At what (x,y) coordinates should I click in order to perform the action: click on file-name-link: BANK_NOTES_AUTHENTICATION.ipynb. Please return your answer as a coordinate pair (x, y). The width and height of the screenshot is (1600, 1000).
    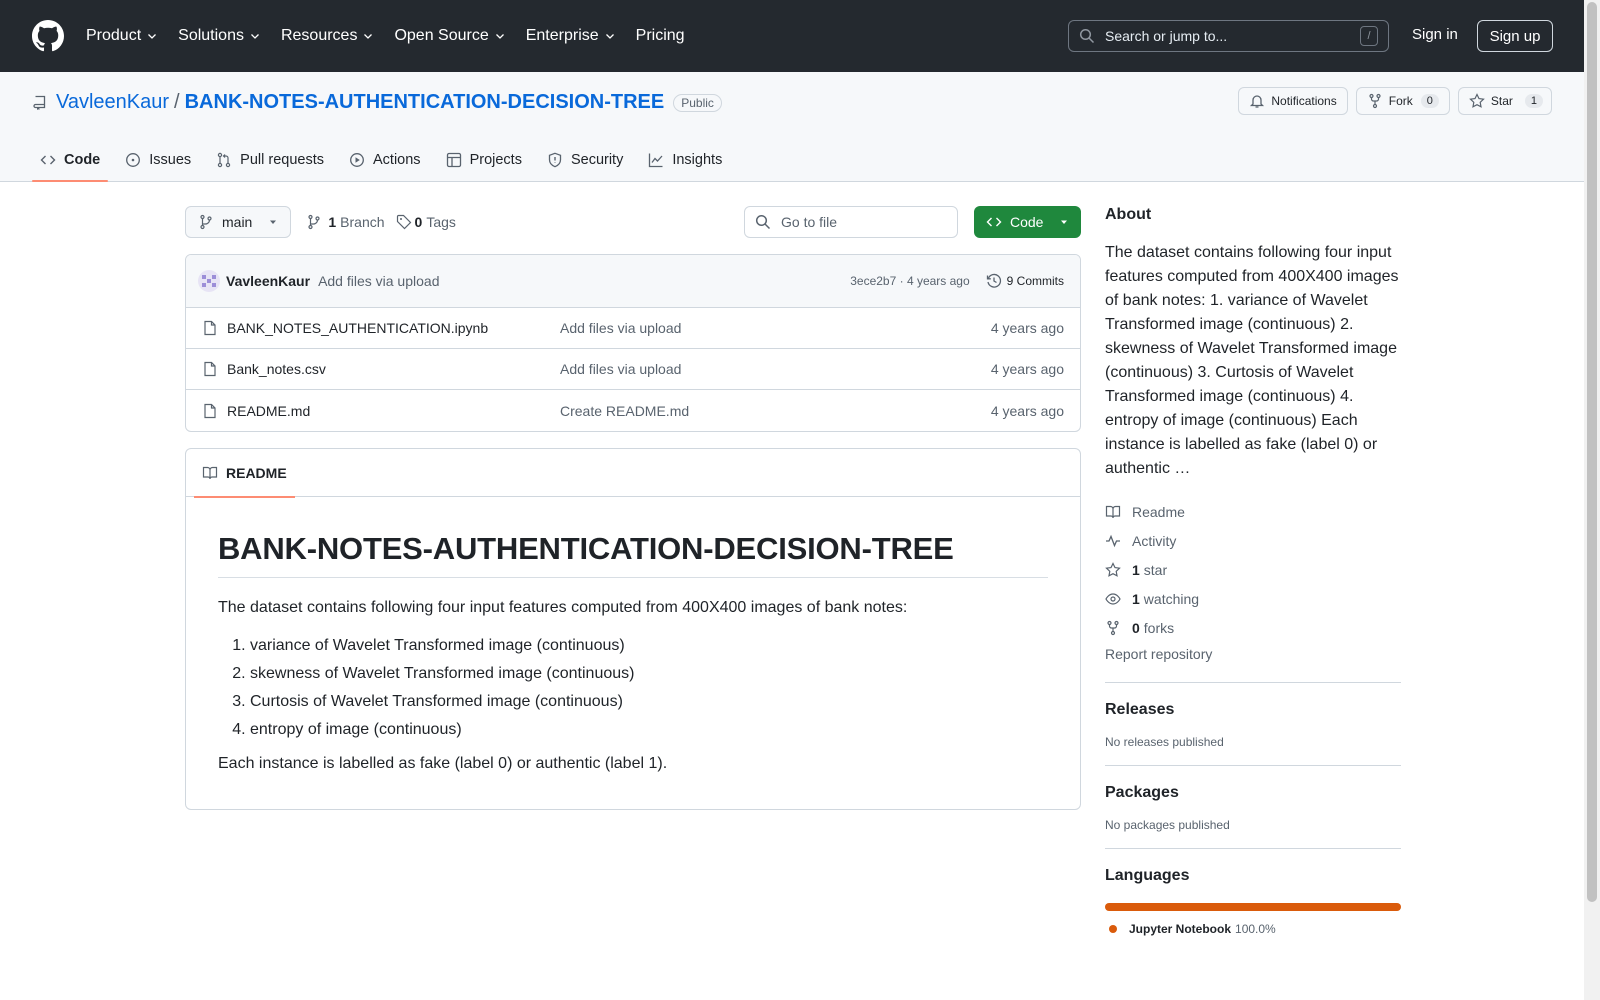
    Looking at the image, I should click on (393, 328).